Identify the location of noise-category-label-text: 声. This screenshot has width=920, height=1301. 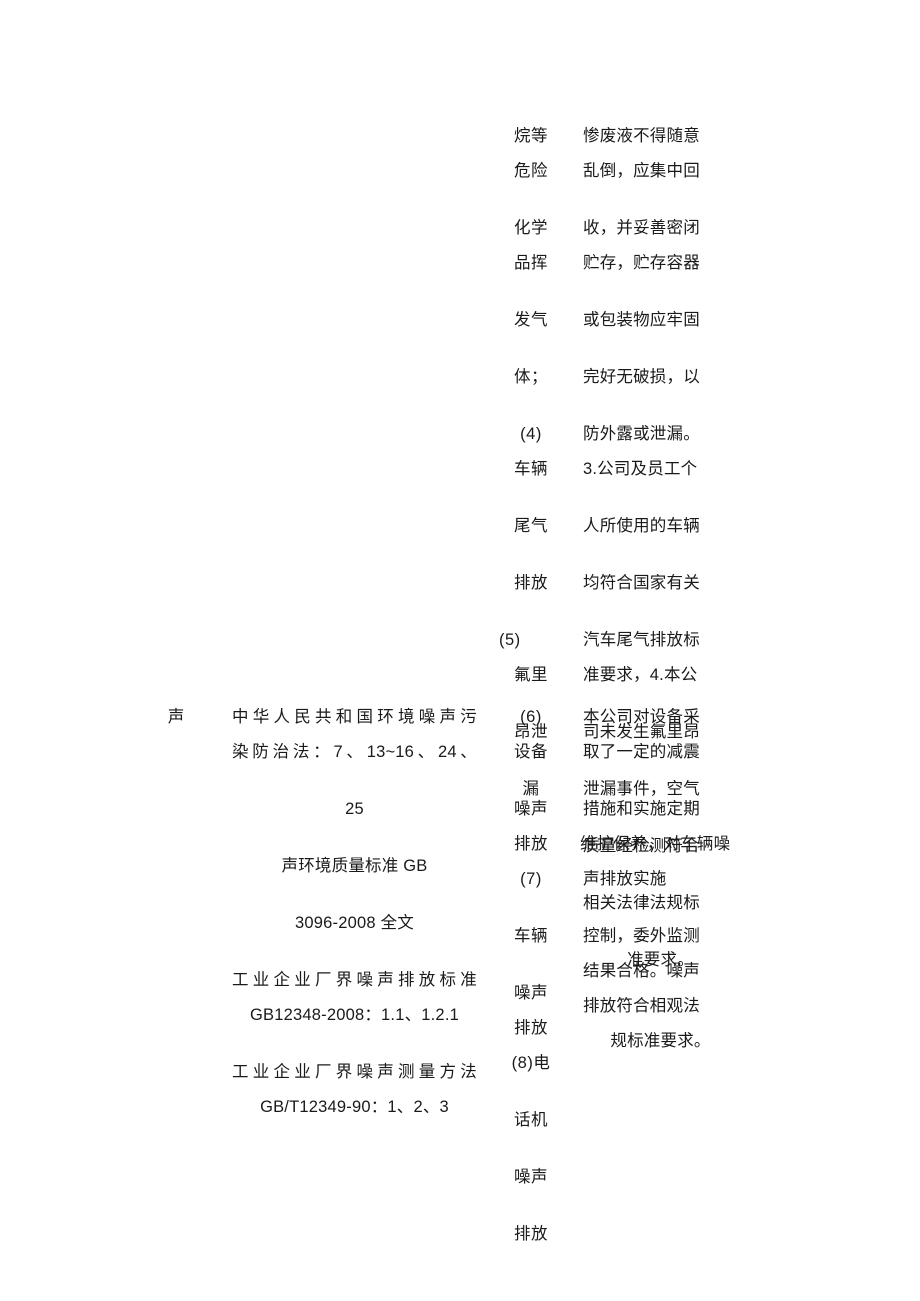
(176, 717).